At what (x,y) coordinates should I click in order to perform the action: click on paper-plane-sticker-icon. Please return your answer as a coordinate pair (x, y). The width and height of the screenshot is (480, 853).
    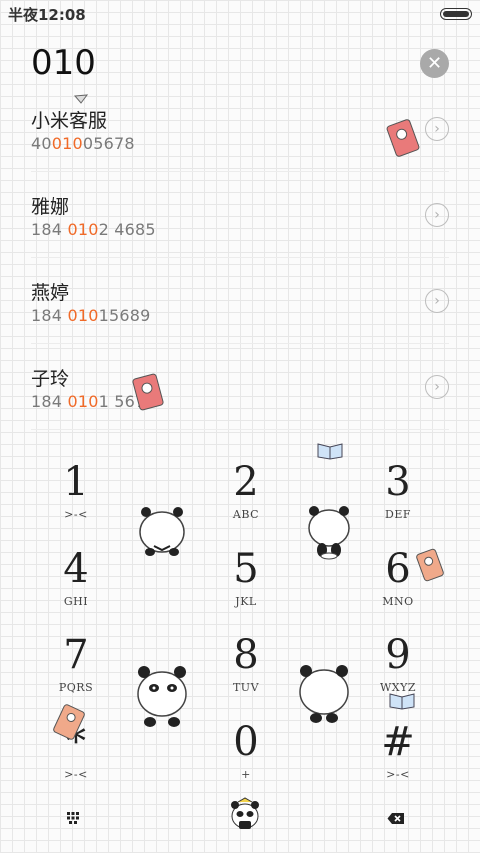
    Looking at the image, I should click on (81, 99).